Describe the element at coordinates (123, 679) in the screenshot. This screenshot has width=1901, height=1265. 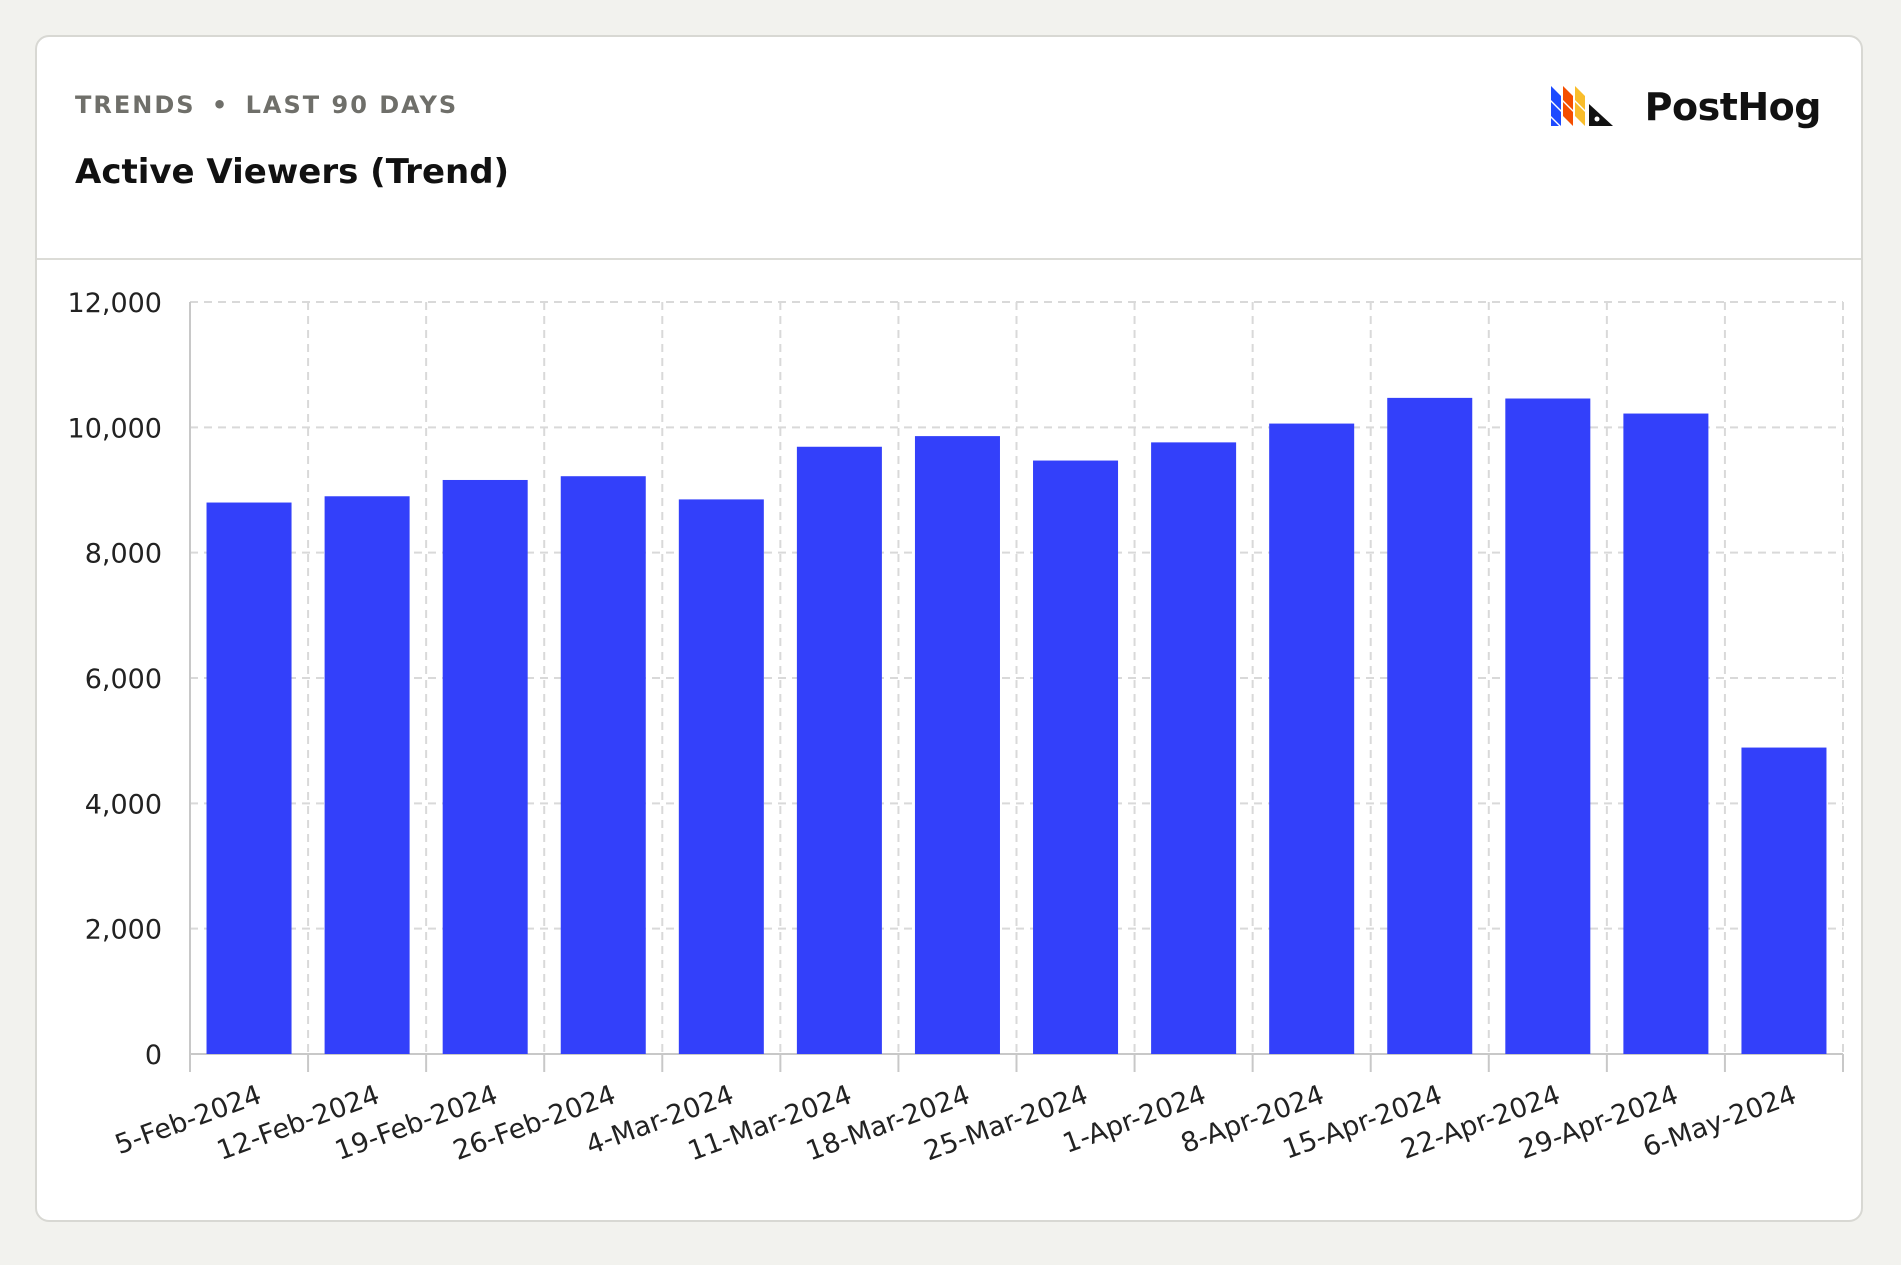
I see `y-tick-label: 6,000` at that location.